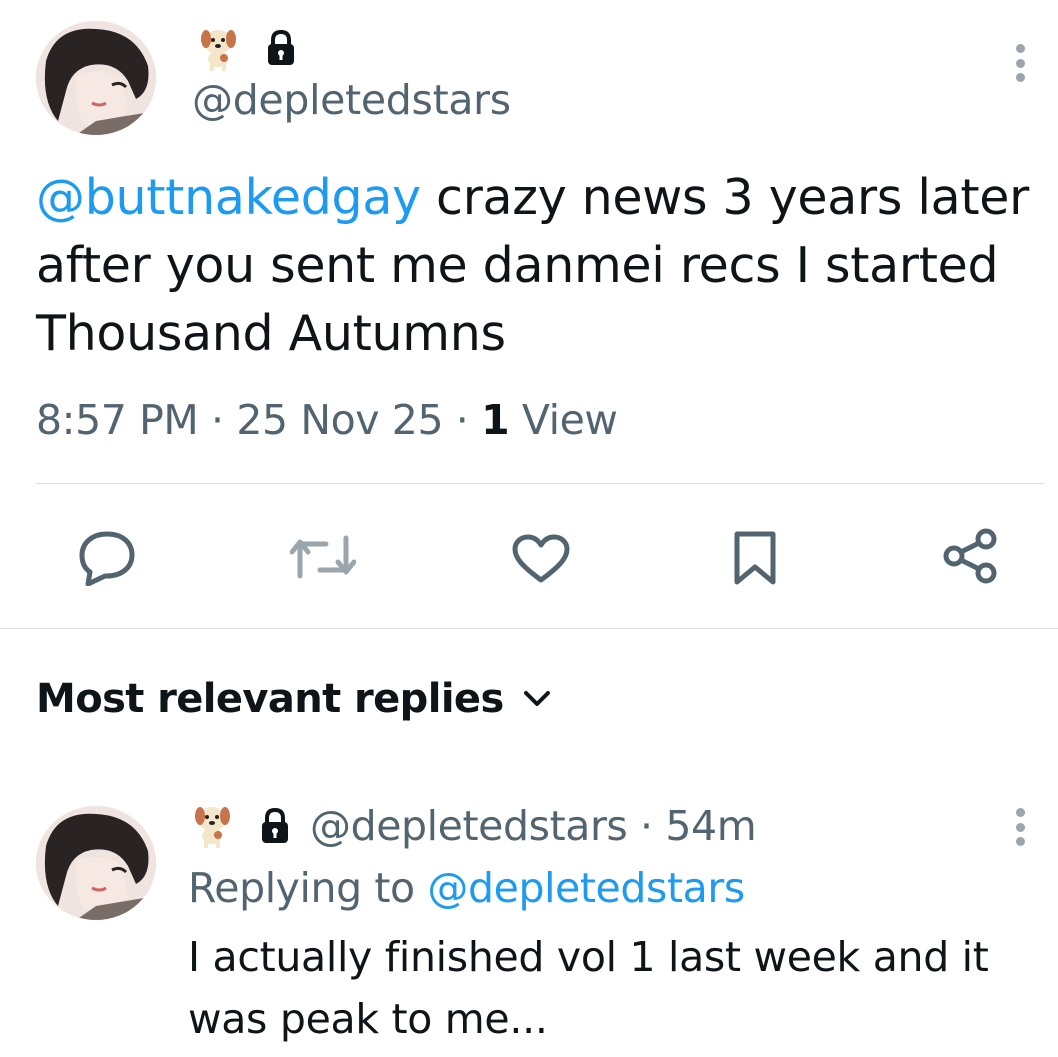 The height and width of the screenshot is (1057, 1058). I want to click on chevron-down-icon, so click(537, 699).